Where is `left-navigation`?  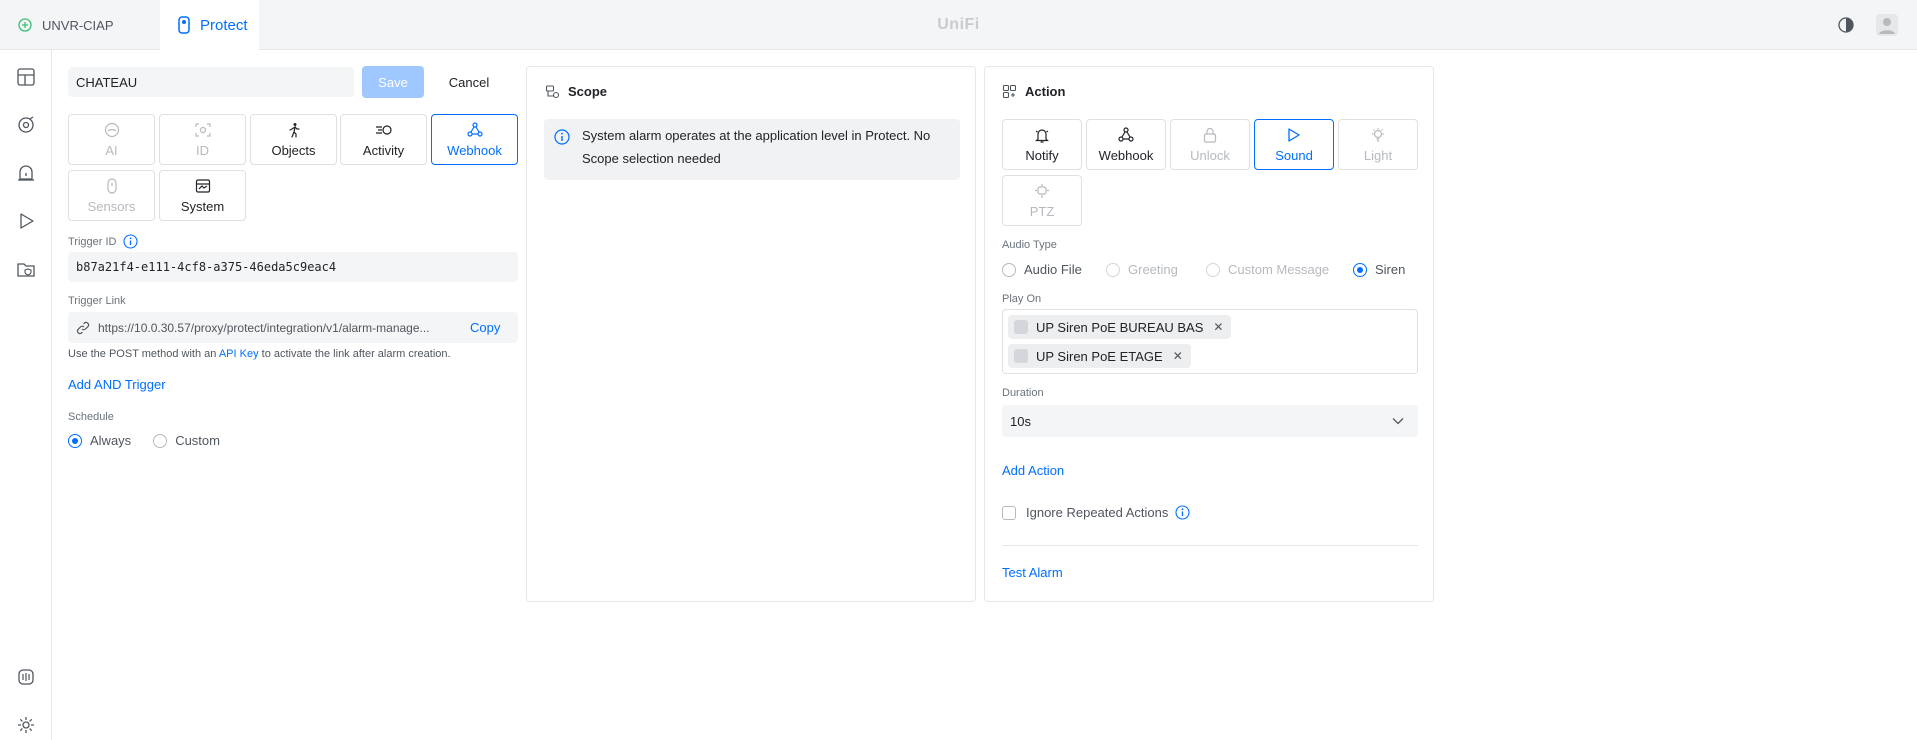
left-navigation is located at coordinates (26, 395).